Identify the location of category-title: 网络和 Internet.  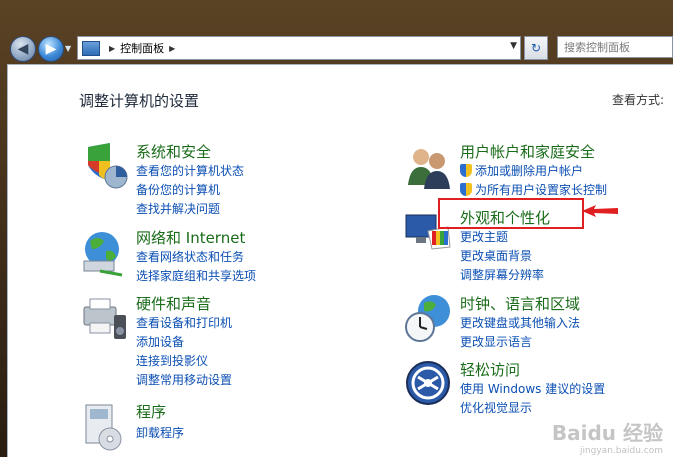
(190, 237).